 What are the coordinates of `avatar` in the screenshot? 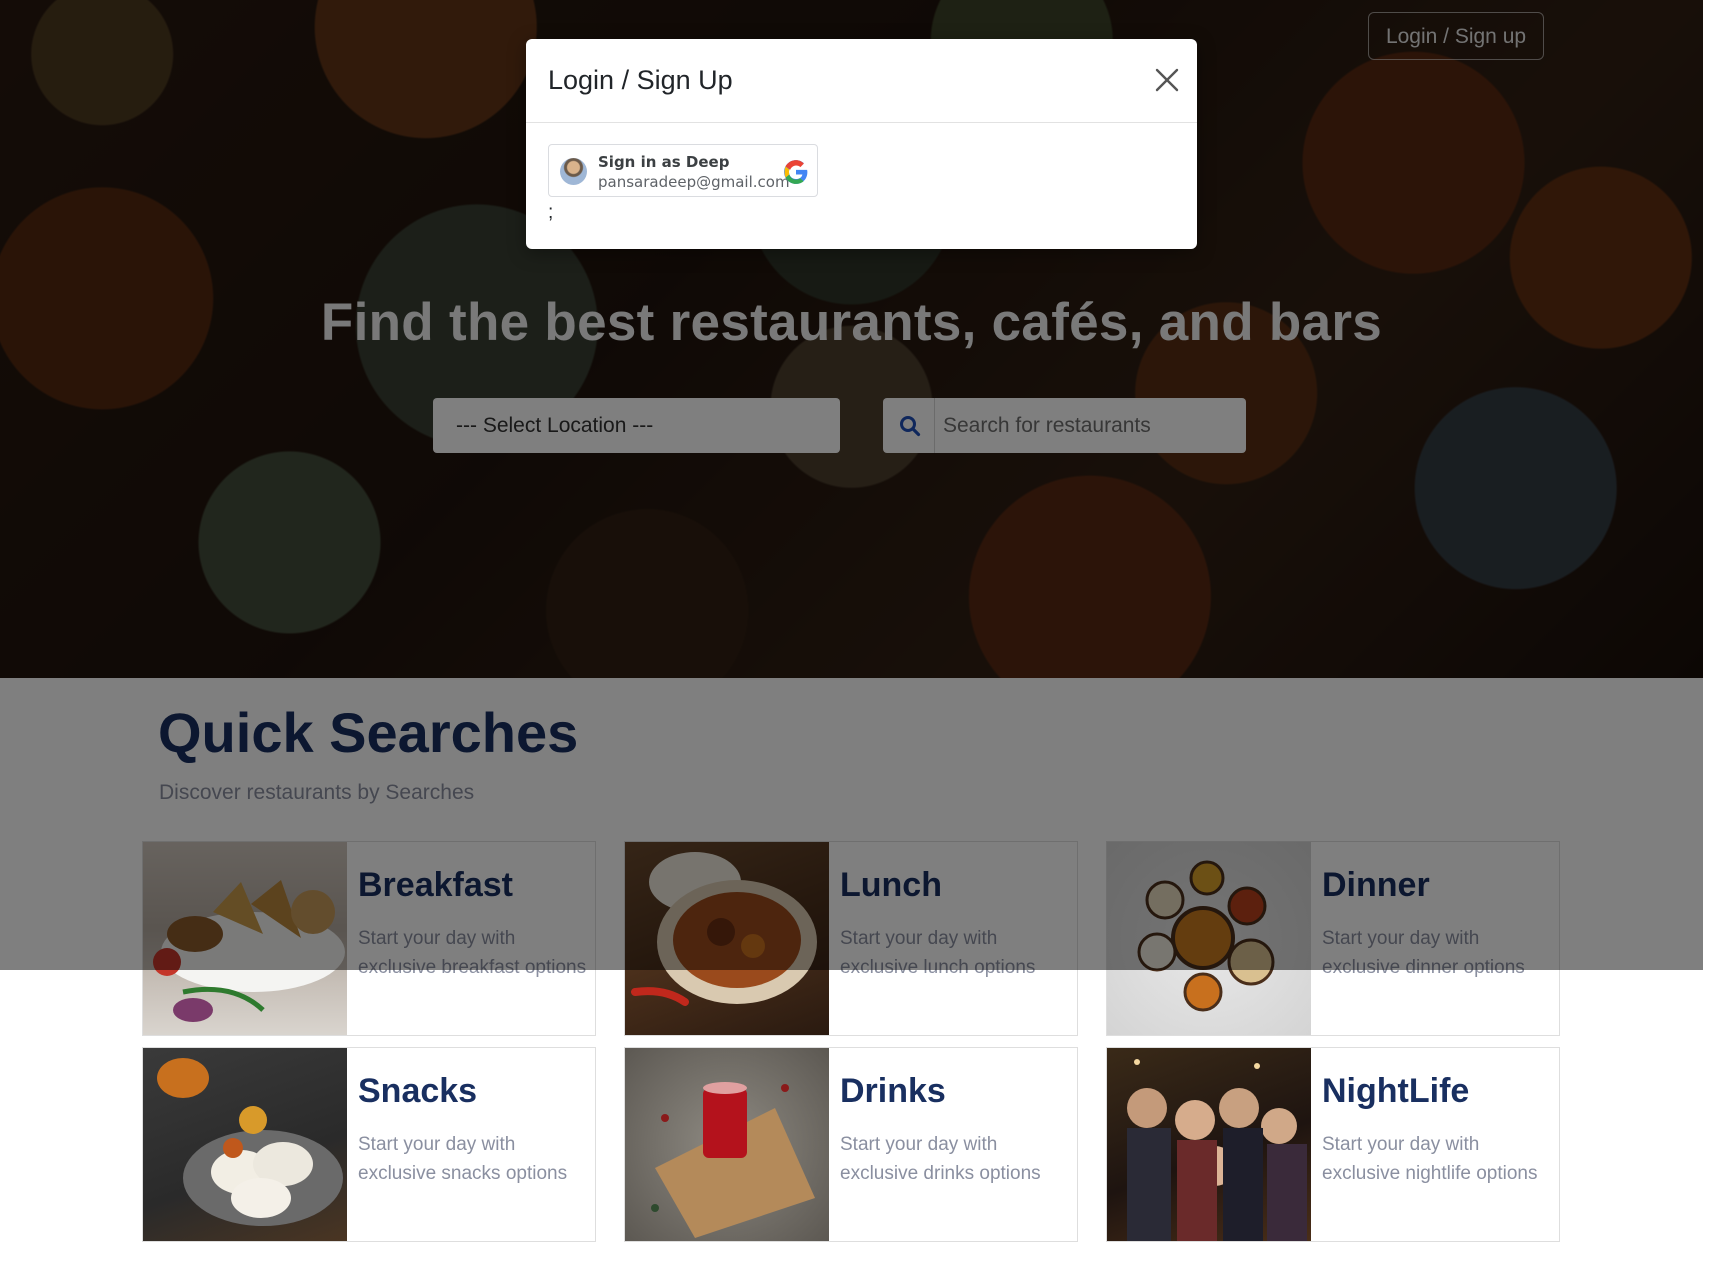 It's located at (573, 171).